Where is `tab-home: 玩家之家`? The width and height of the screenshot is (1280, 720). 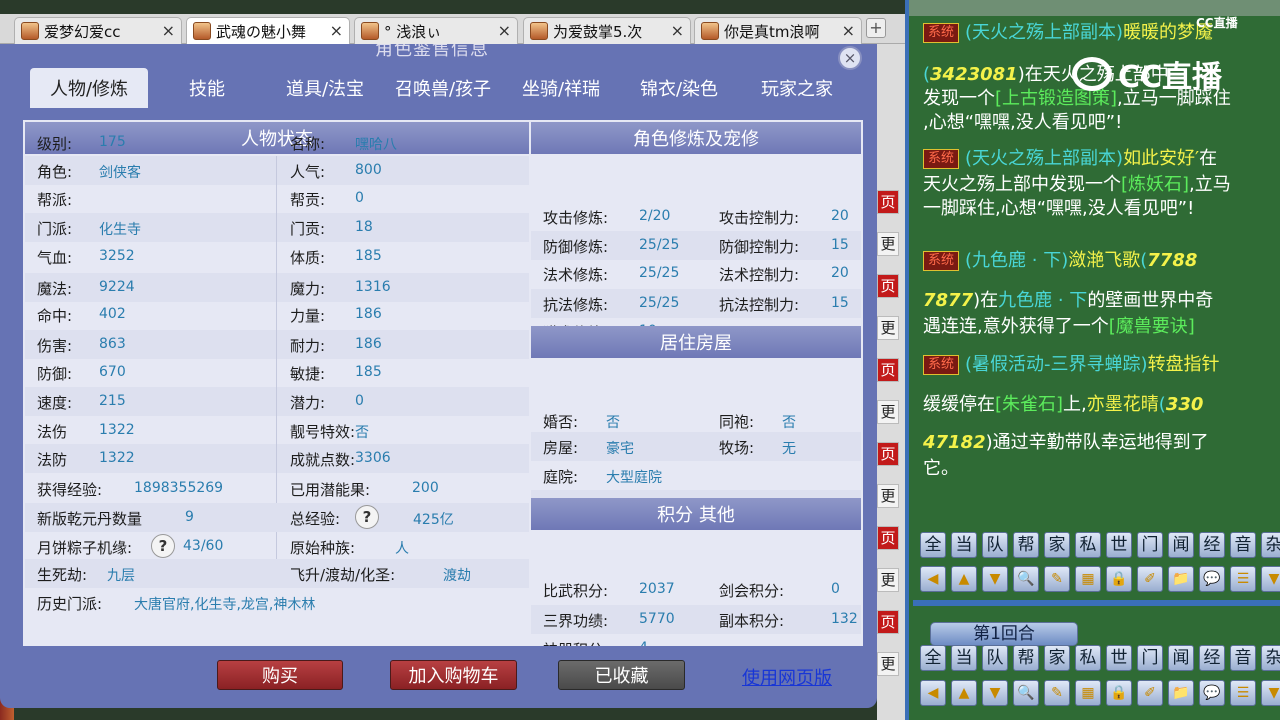 tab-home: 玩家之家 is located at coordinates (797, 88).